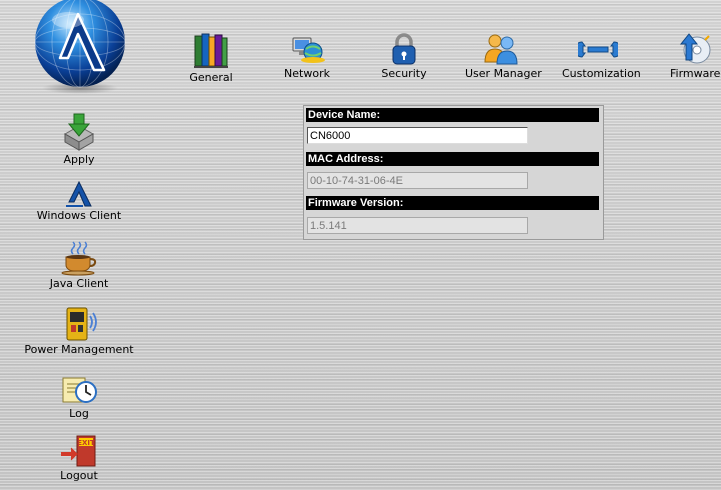  I want to click on sidebar-item-power-management: Power Management, so click(79, 331).